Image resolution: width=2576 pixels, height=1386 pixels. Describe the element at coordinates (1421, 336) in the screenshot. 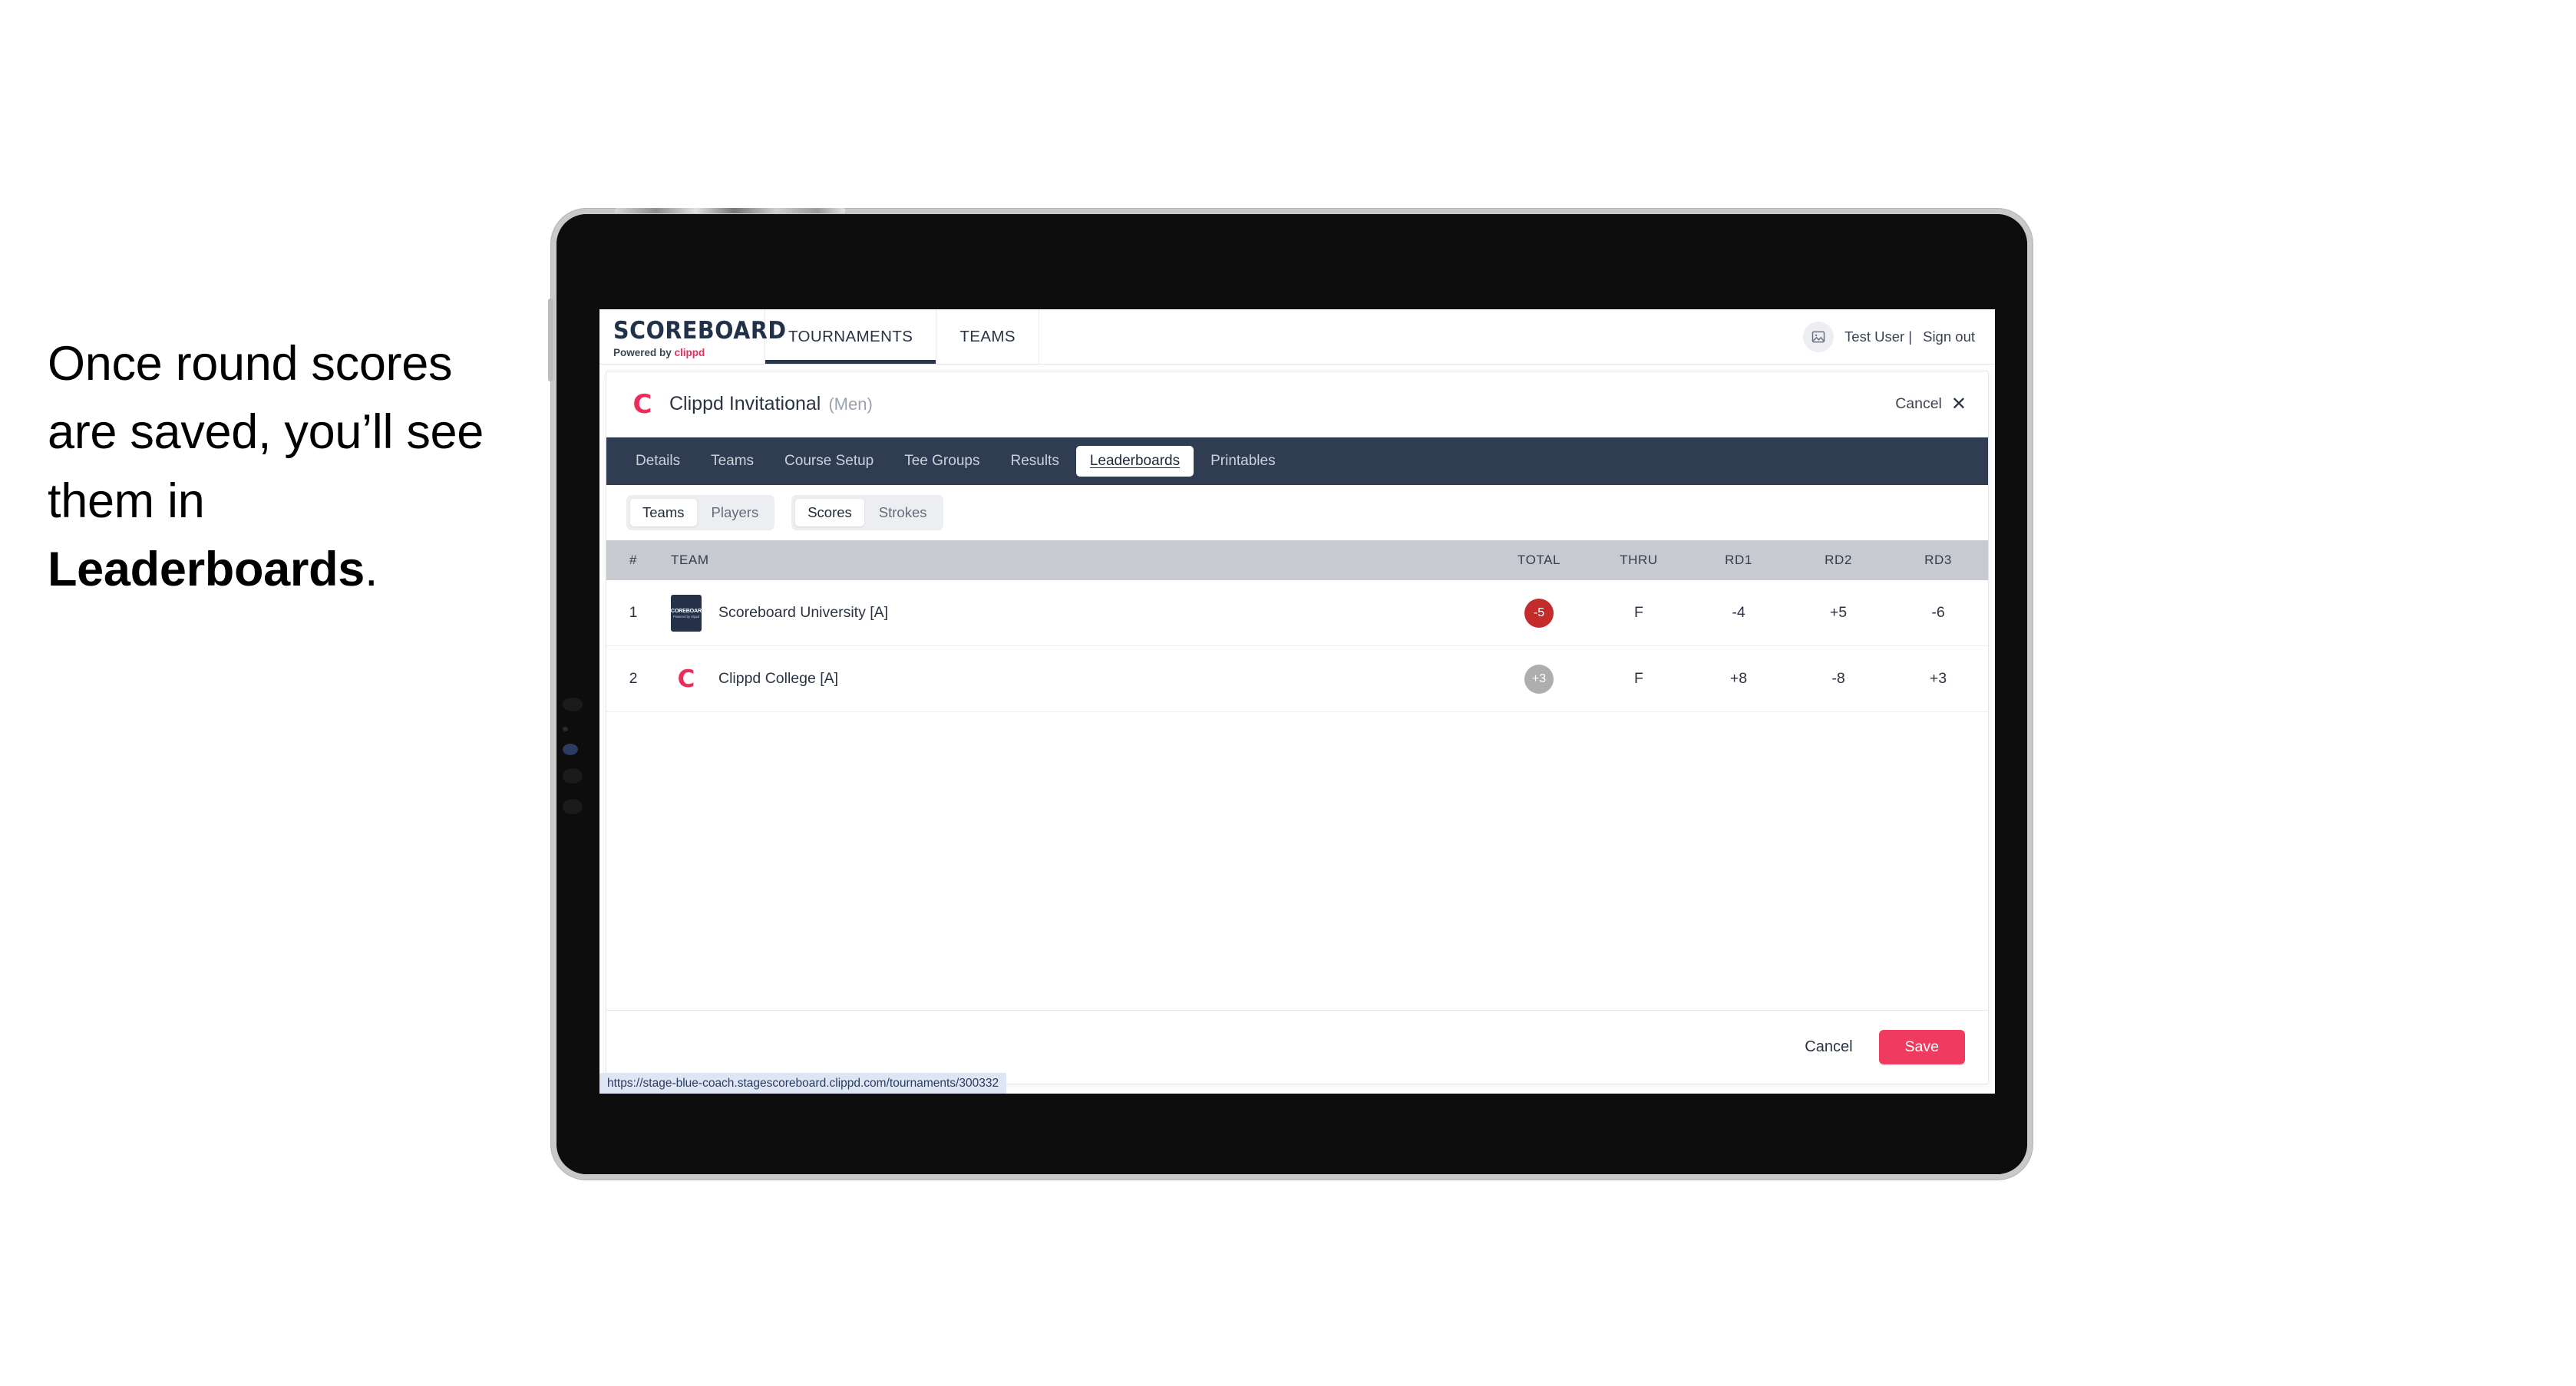

I see `header-spacer` at that location.